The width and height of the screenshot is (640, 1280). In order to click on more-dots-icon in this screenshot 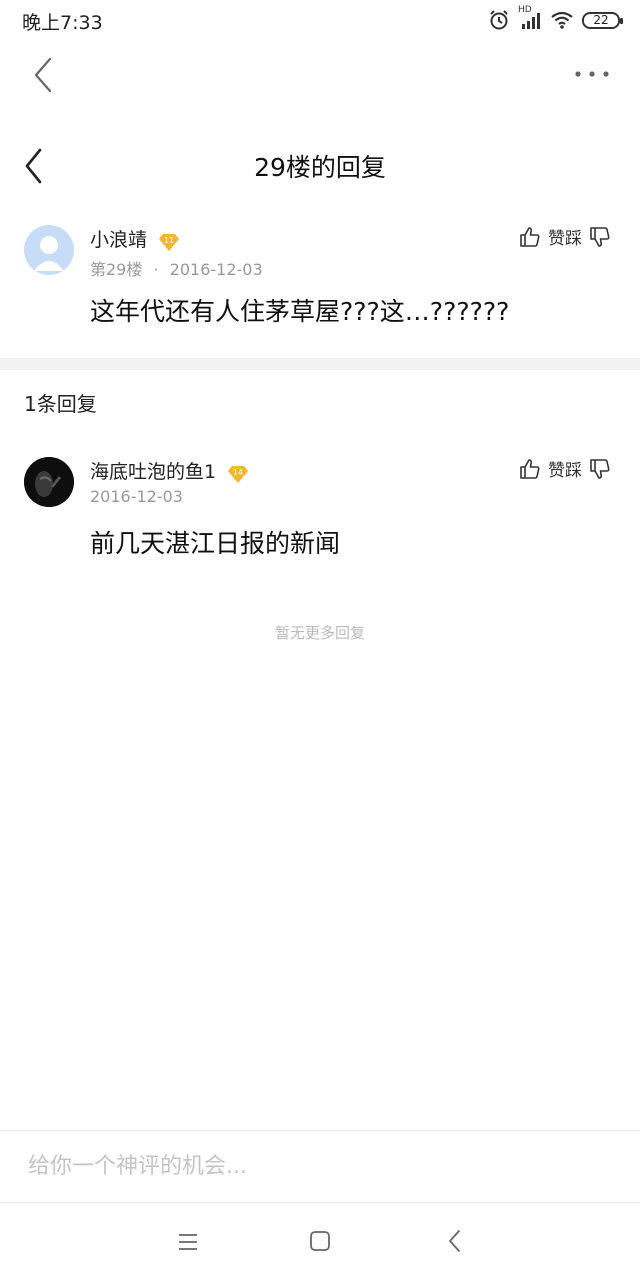, I will do `click(592, 74)`.